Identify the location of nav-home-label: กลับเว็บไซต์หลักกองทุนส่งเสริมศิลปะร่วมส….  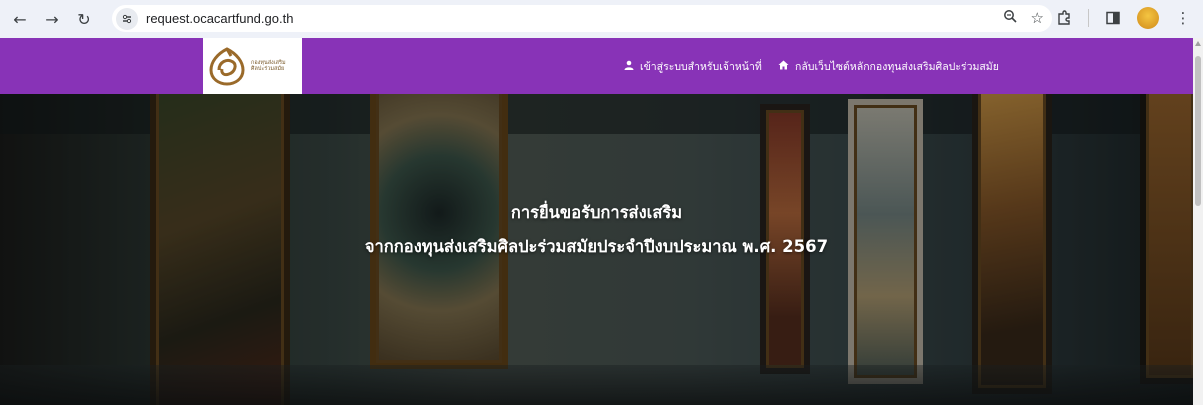
(897, 67).